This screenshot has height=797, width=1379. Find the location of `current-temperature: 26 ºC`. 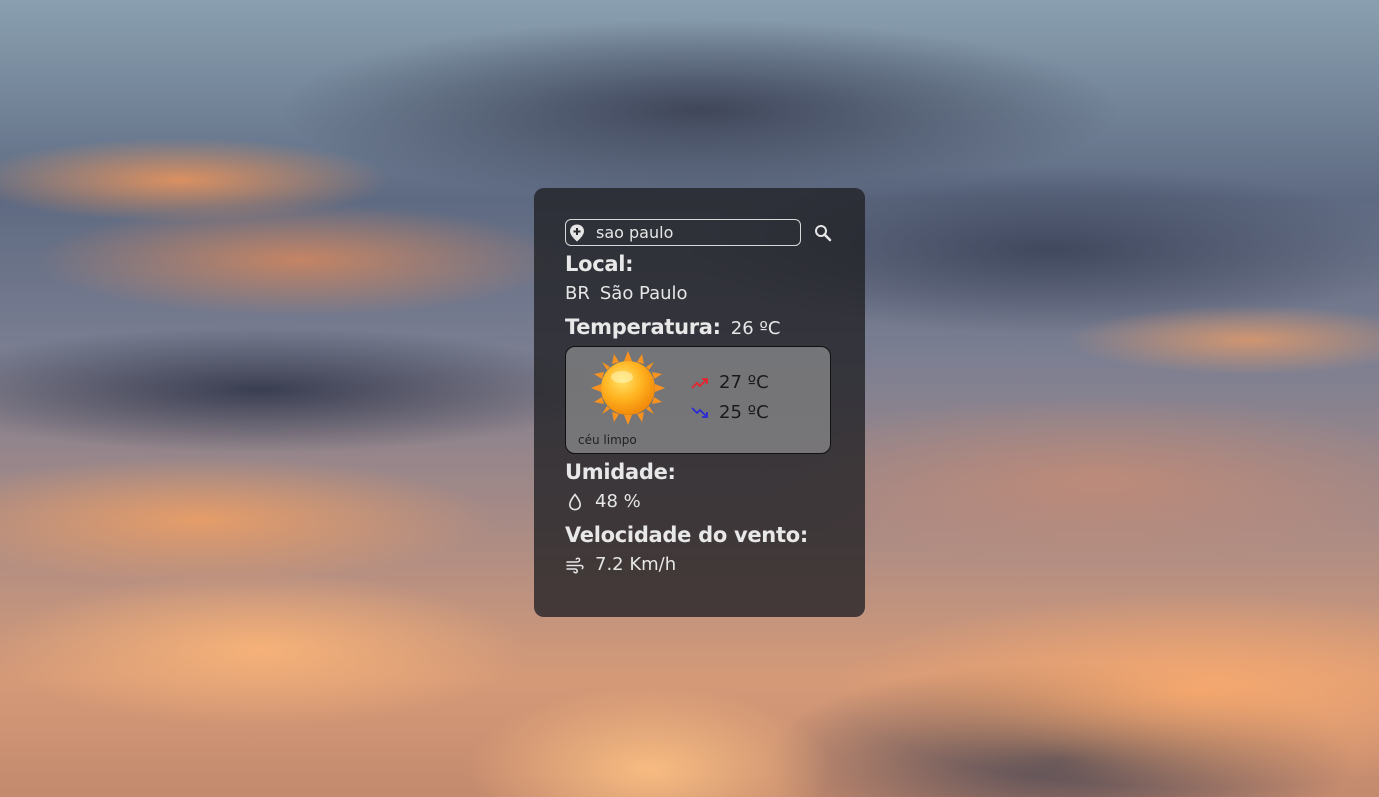

current-temperature: 26 ºC is located at coordinates (755, 328).